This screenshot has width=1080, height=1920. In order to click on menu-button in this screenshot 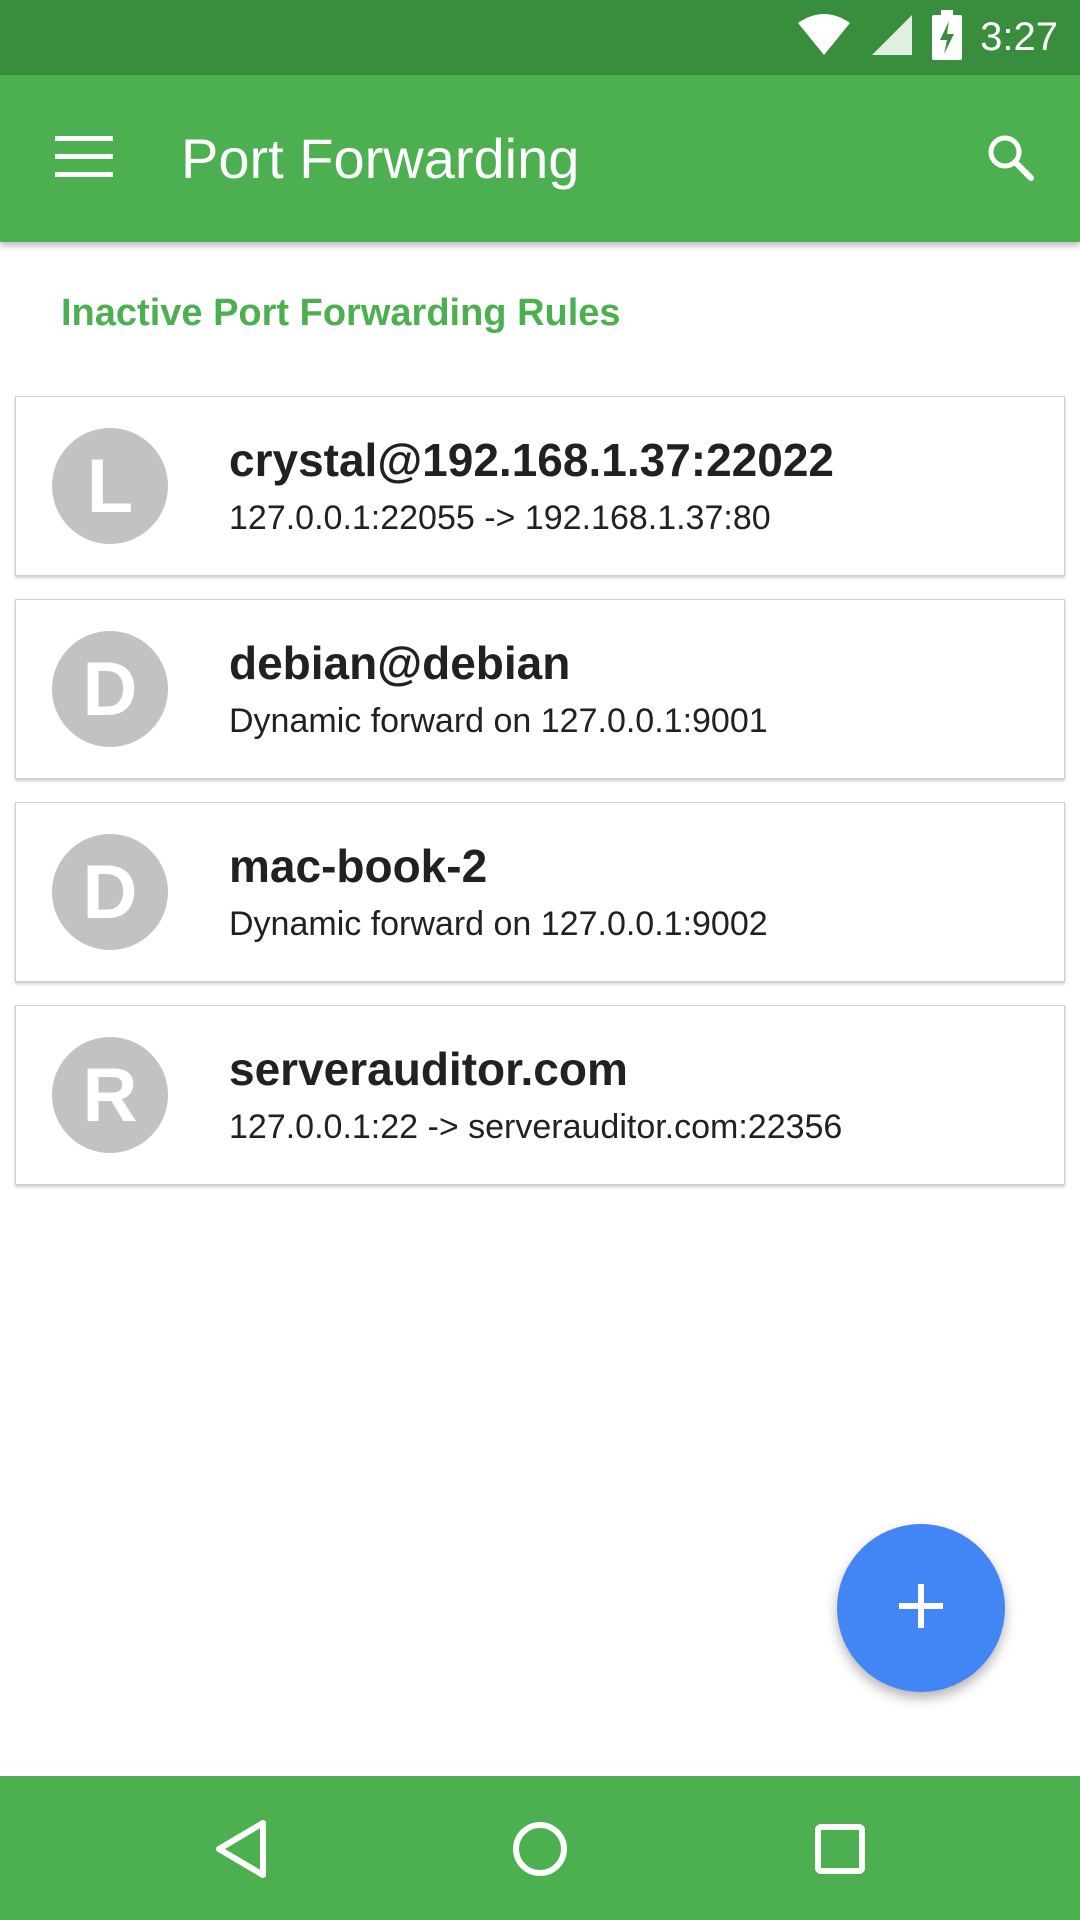, I will do `click(84, 159)`.